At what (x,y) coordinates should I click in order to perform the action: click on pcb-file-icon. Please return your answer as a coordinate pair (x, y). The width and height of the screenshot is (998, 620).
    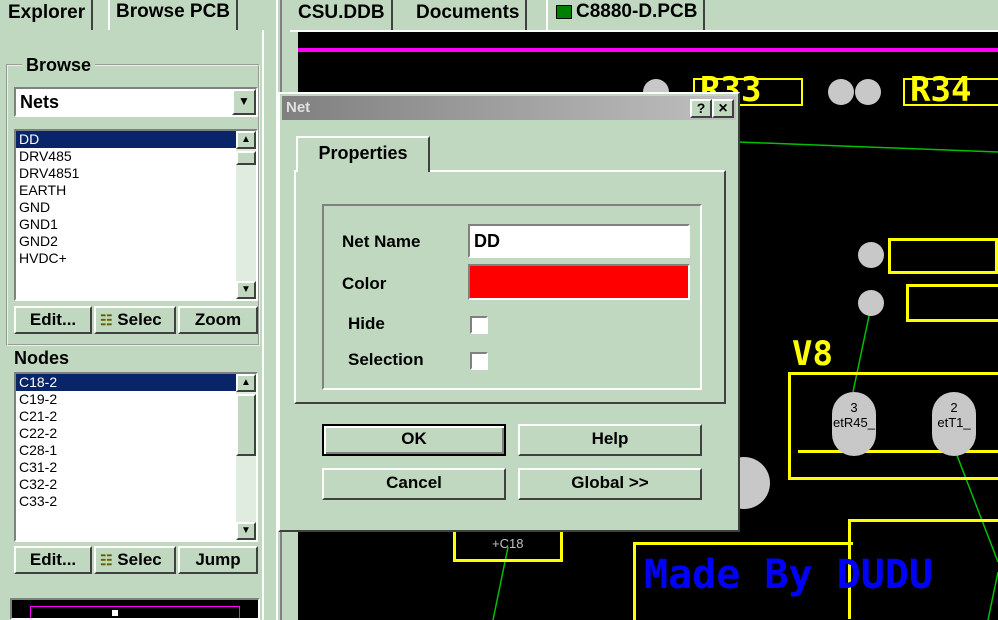
    Looking at the image, I should click on (564, 11).